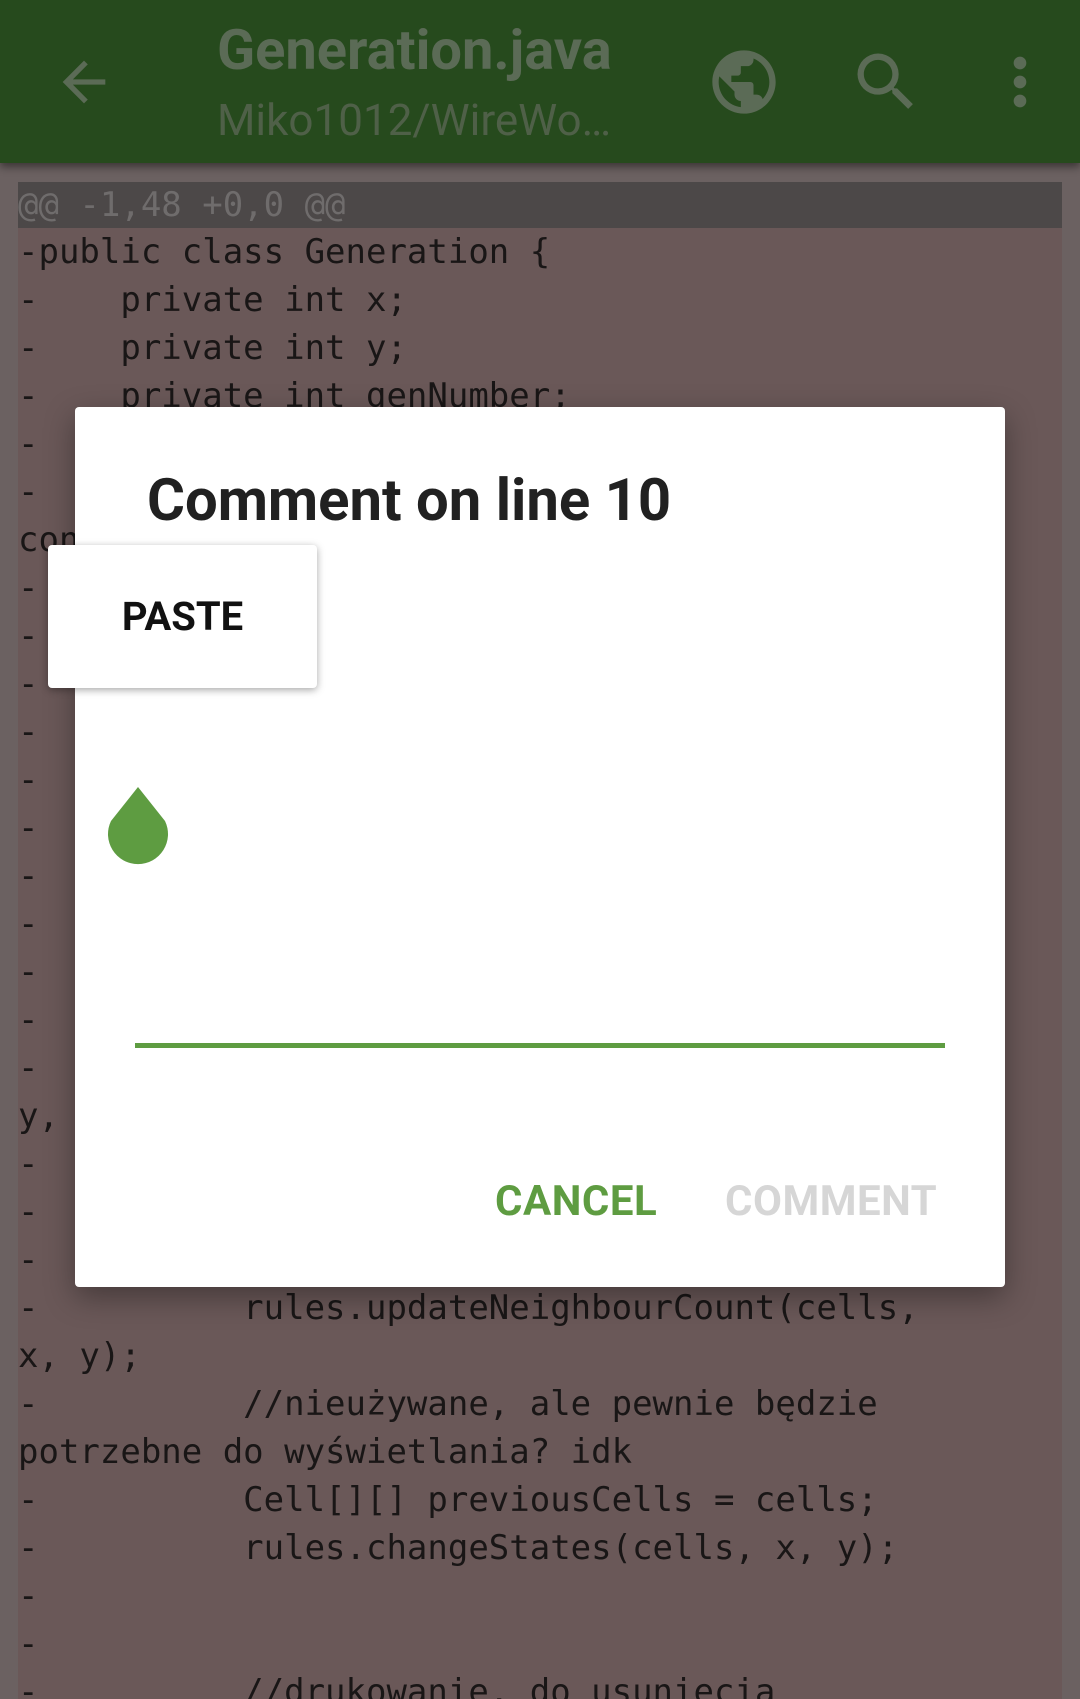 This screenshot has width=1080, height=1699. Describe the element at coordinates (540, 1045) in the screenshot. I see `comment-input-underline` at that location.